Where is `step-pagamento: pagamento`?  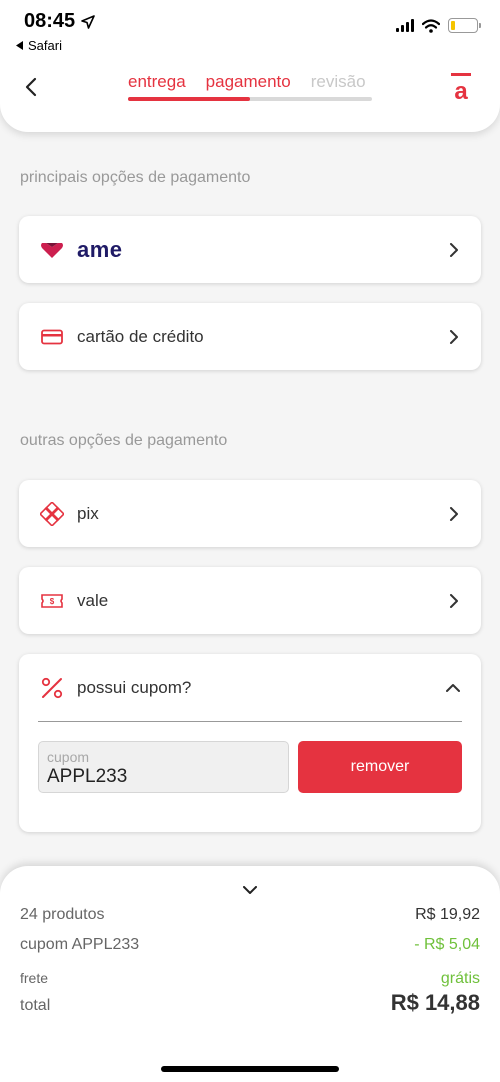 step-pagamento: pagamento is located at coordinates (248, 82).